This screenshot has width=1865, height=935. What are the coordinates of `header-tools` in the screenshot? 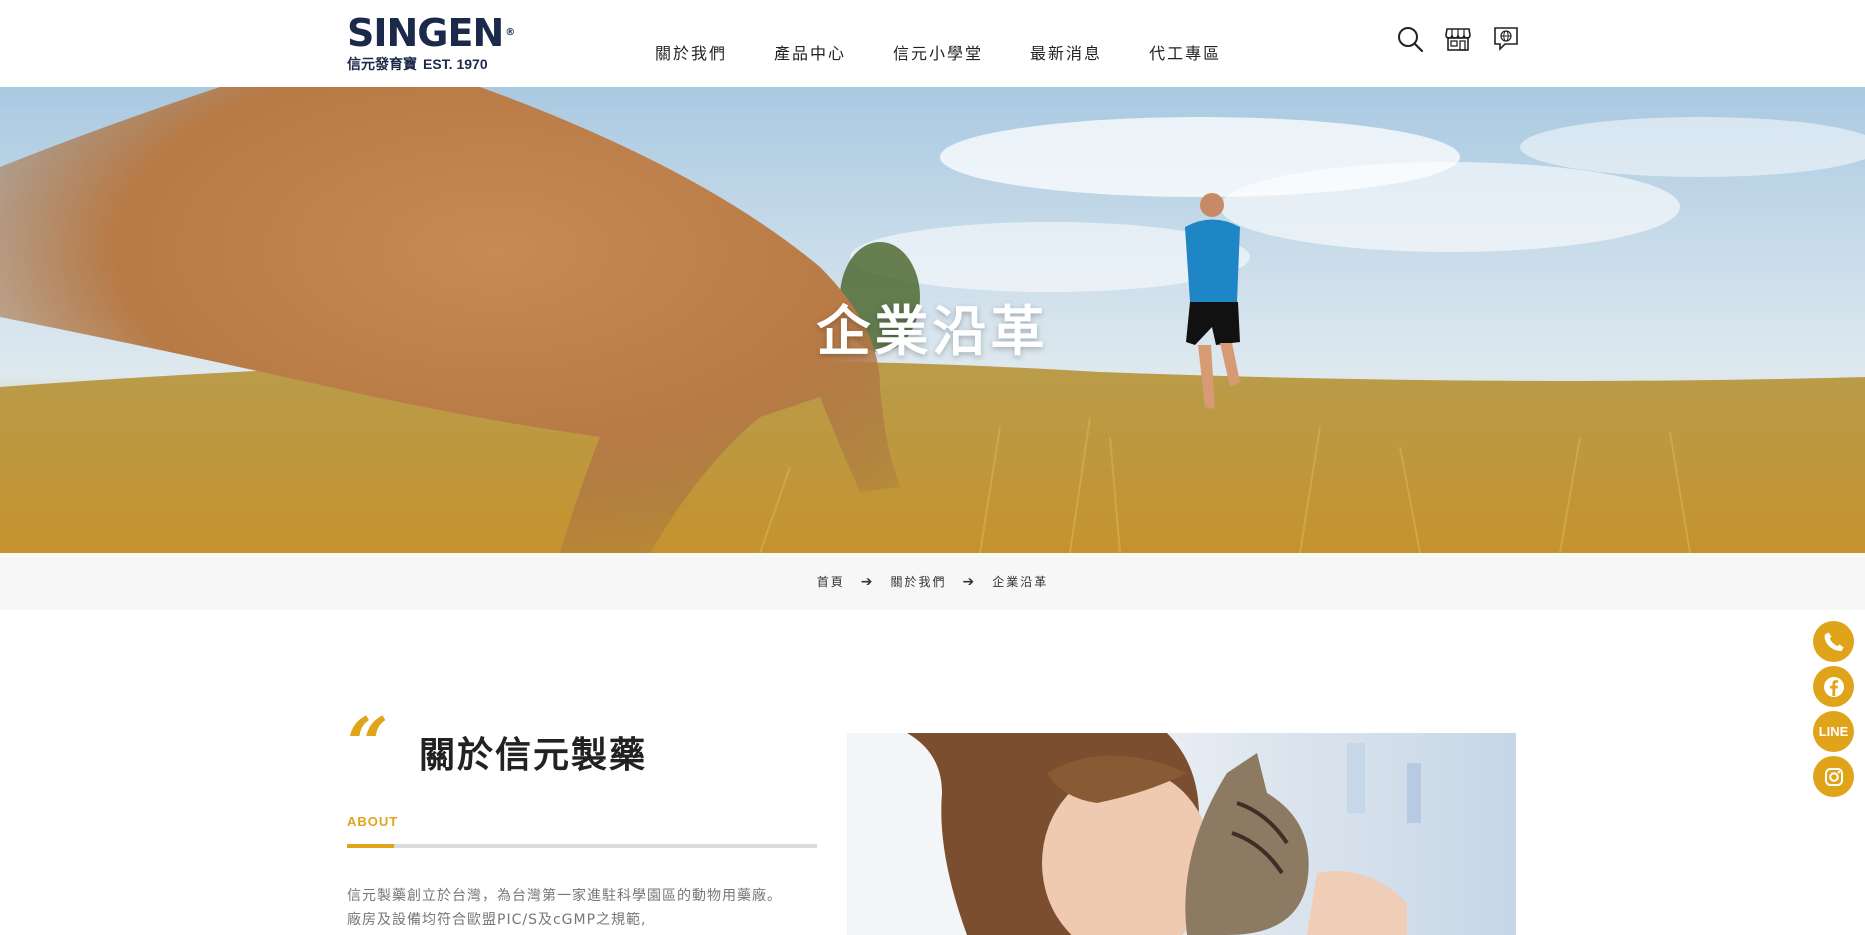 It's located at (1458, 39).